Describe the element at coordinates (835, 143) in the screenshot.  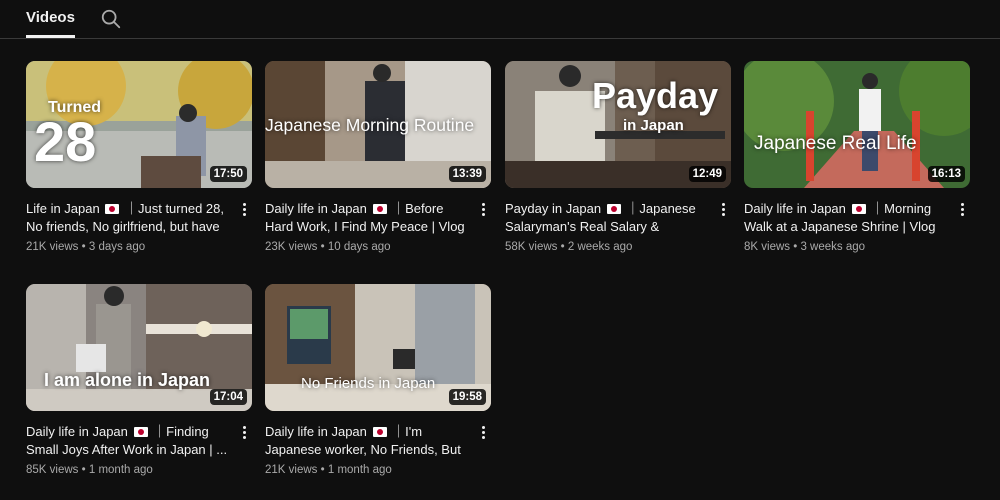
I see `thumbnail-overlay: Japanese Real Life` at that location.